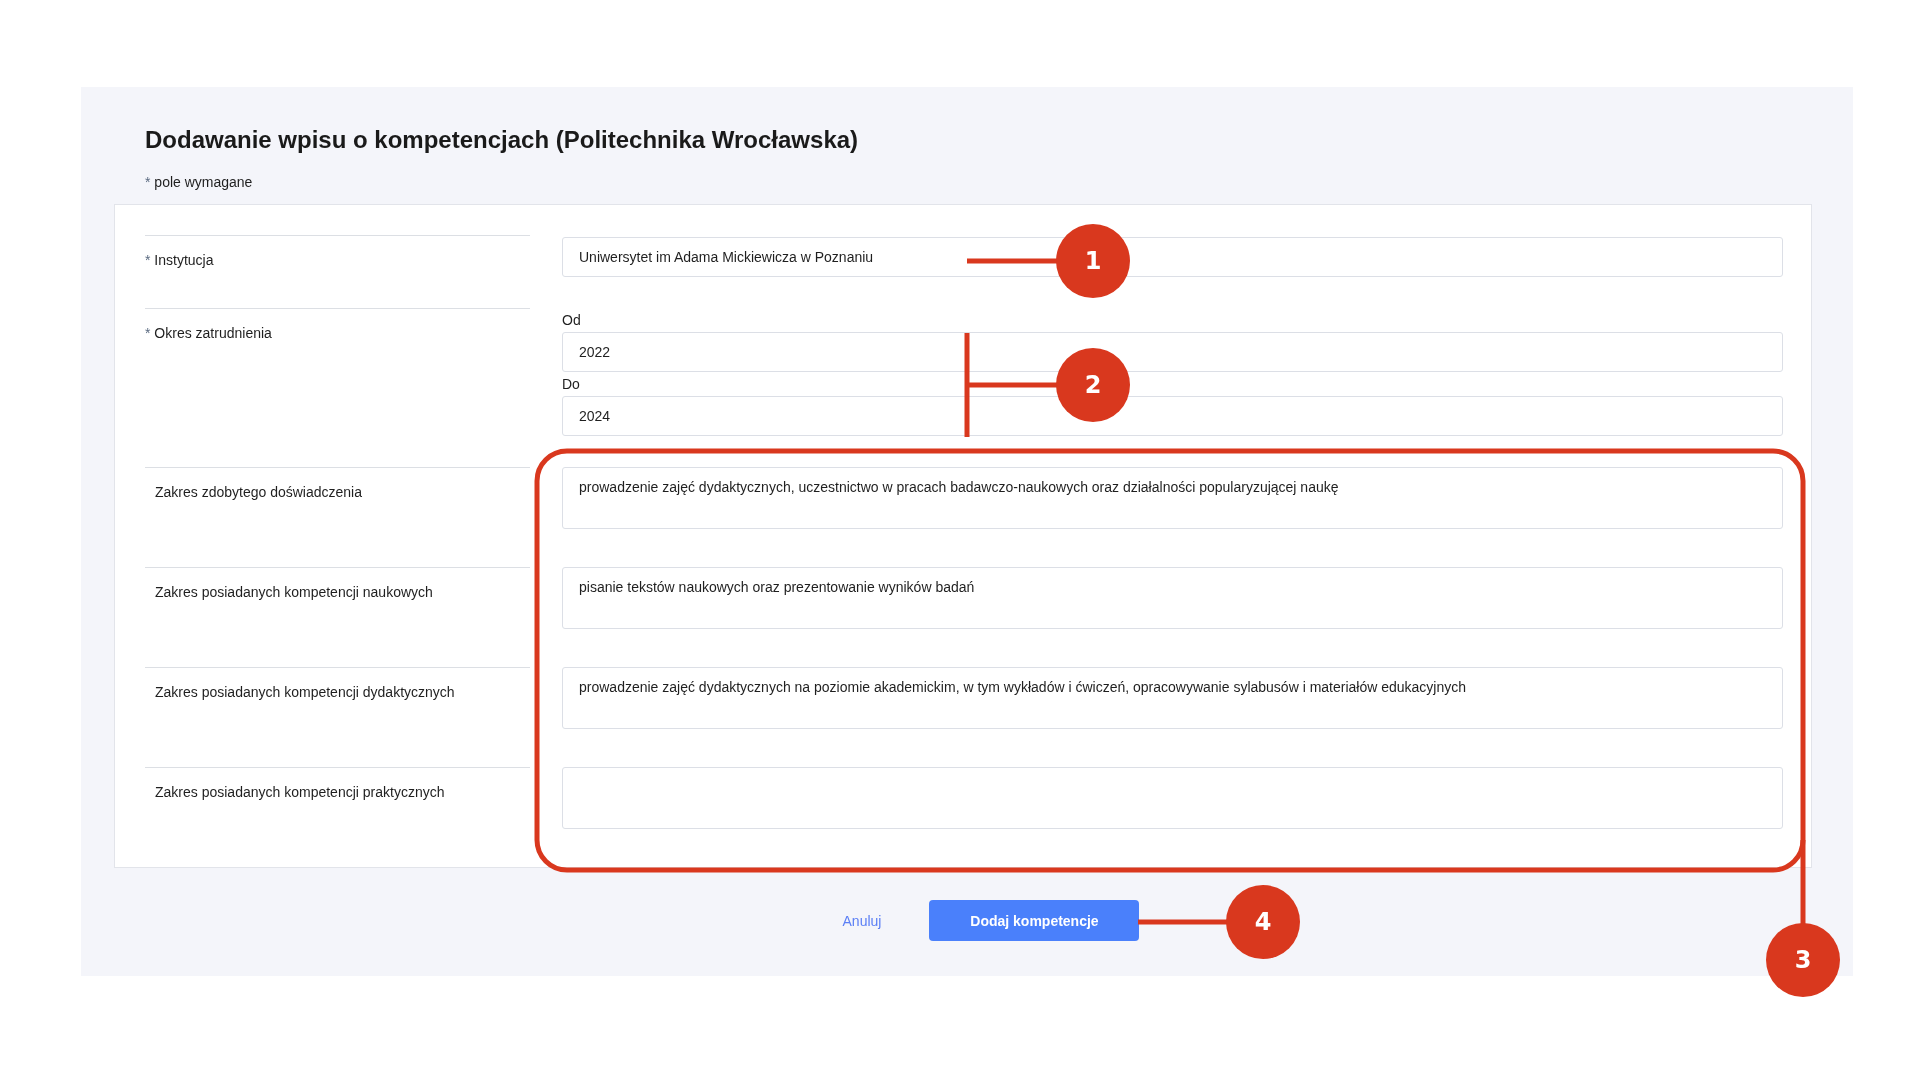  Describe the element at coordinates (294, 592) in the screenshot. I see `field-label: Zakres posiadanych kompetencji naukowych` at that location.